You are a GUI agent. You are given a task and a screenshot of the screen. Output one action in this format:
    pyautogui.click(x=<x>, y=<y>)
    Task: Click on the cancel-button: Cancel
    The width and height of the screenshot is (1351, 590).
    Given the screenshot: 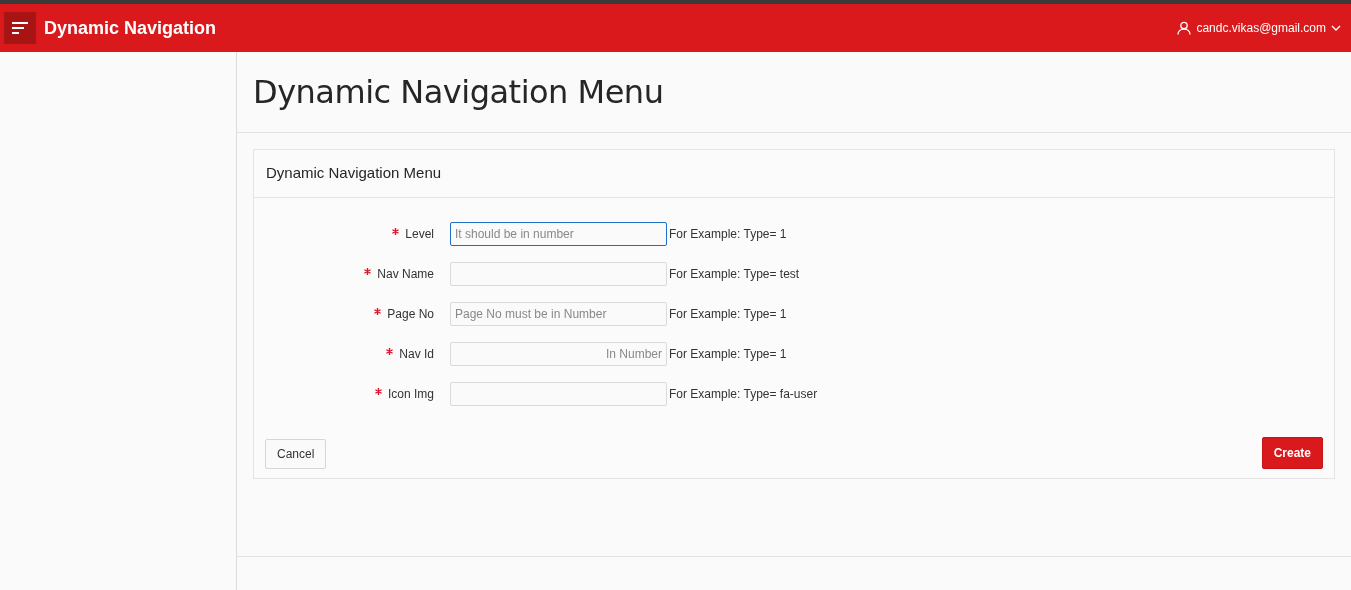 What is the action you would take?
    pyautogui.click(x=296, y=454)
    